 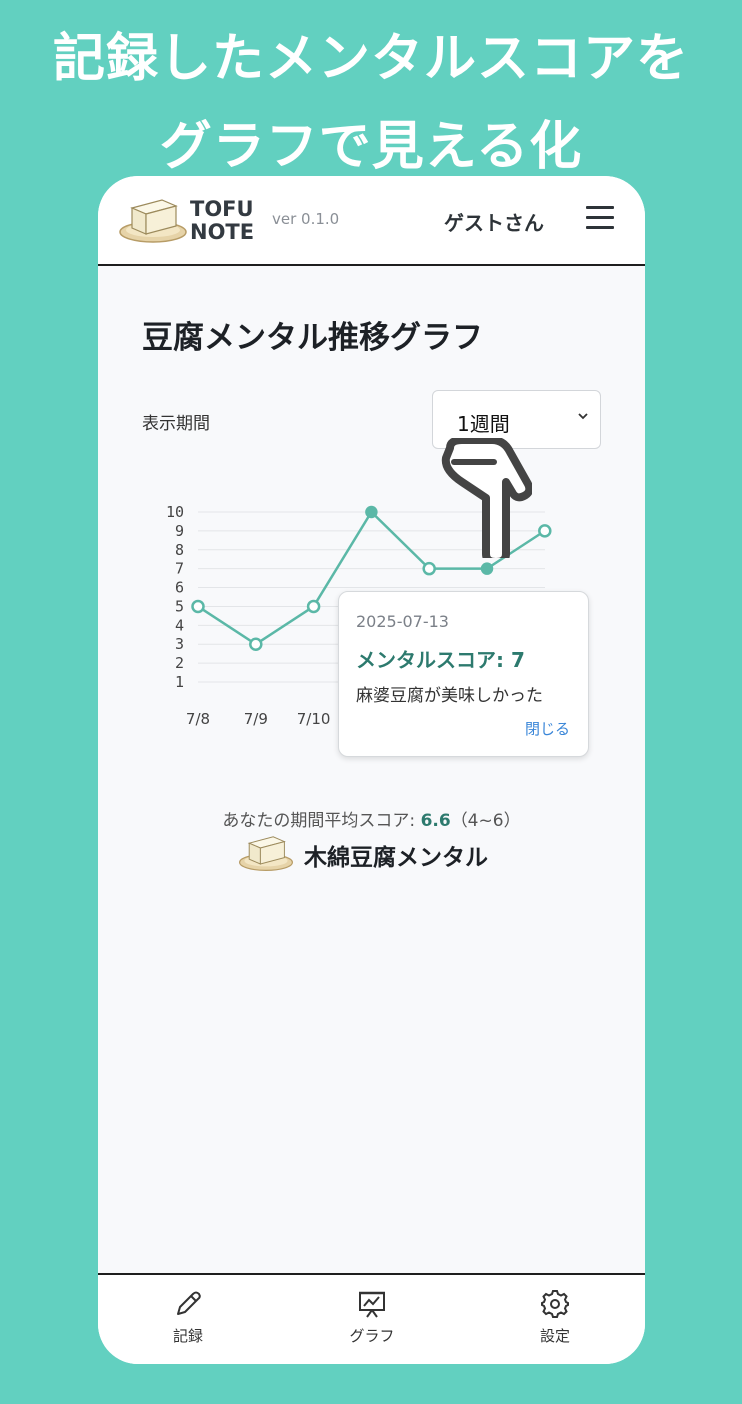 What do you see at coordinates (179, 550) in the screenshot?
I see `y-tick-label: 8` at bounding box center [179, 550].